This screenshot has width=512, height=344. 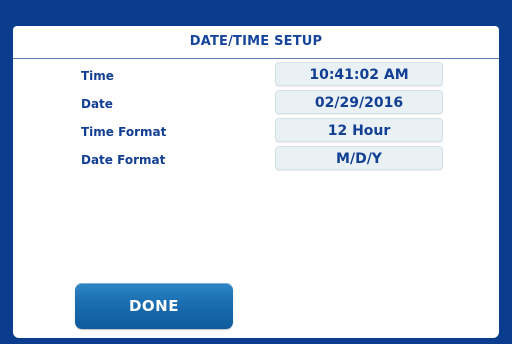 I want to click on date-value-field: 02/29/2016, so click(x=359, y=102).